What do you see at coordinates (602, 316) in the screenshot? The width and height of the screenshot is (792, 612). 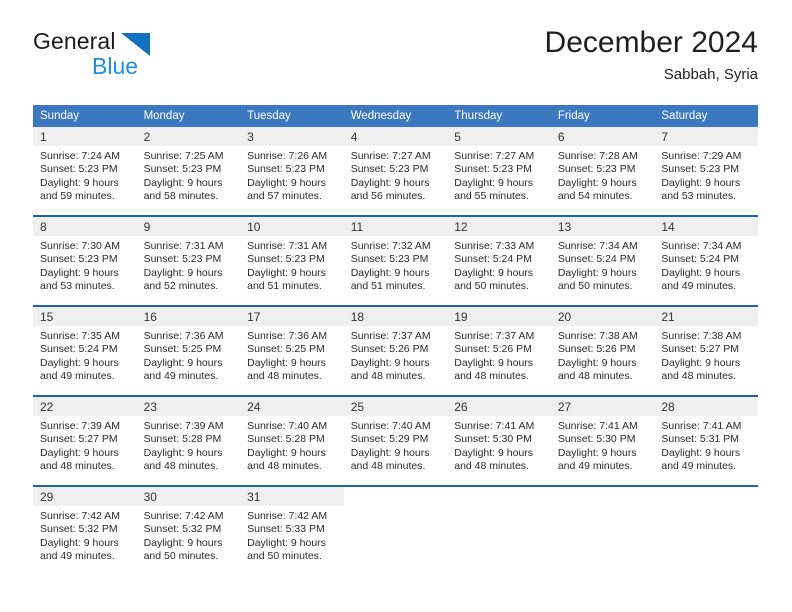 I see `day-number: 20` at bounding box center [602, 316].